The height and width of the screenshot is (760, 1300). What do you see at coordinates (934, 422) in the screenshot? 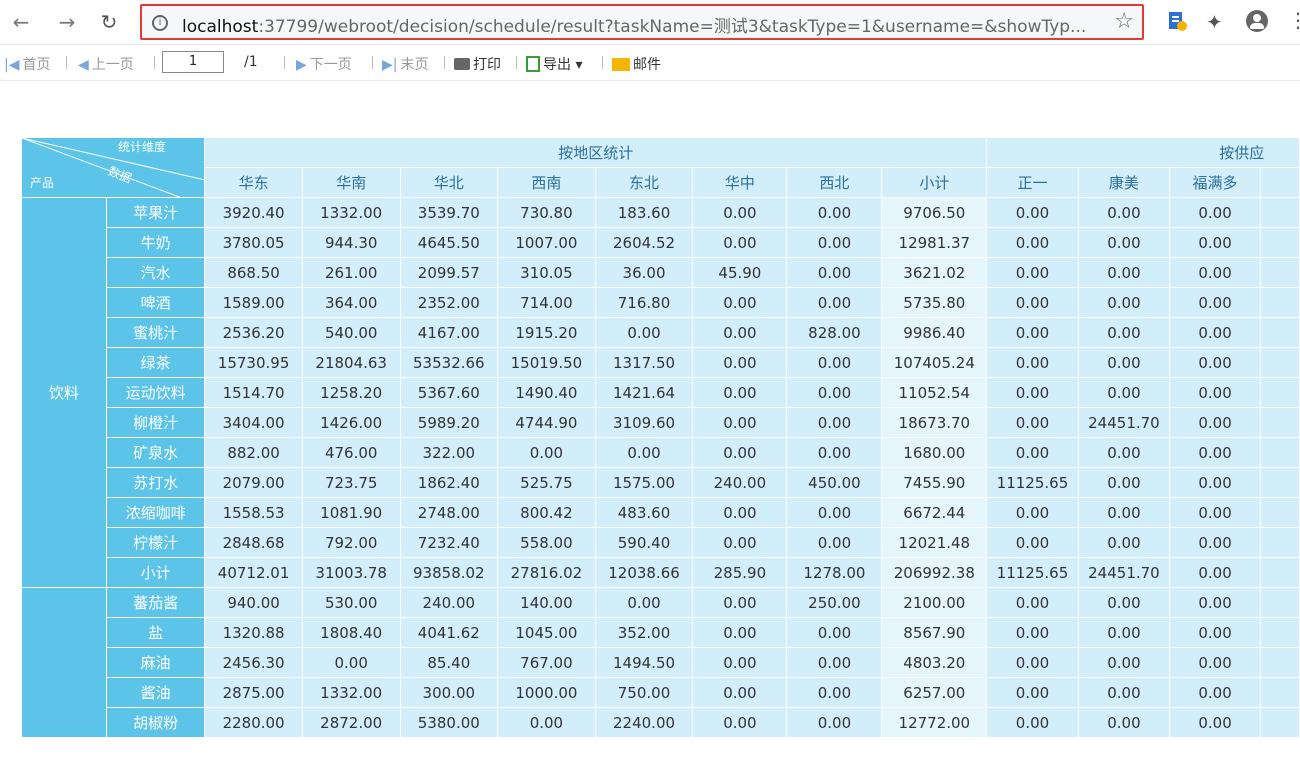
I see `value-cell: 18673.70` at bounding box center [934, 422].